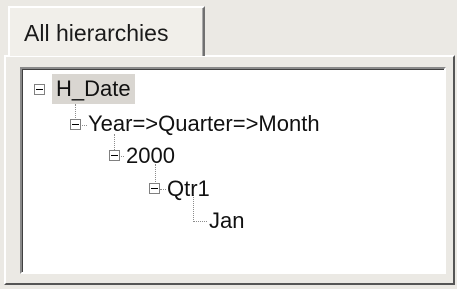 This screenshot has width=457, height=289. I want to click on tree-node-label: 2000, so click(150, 155).